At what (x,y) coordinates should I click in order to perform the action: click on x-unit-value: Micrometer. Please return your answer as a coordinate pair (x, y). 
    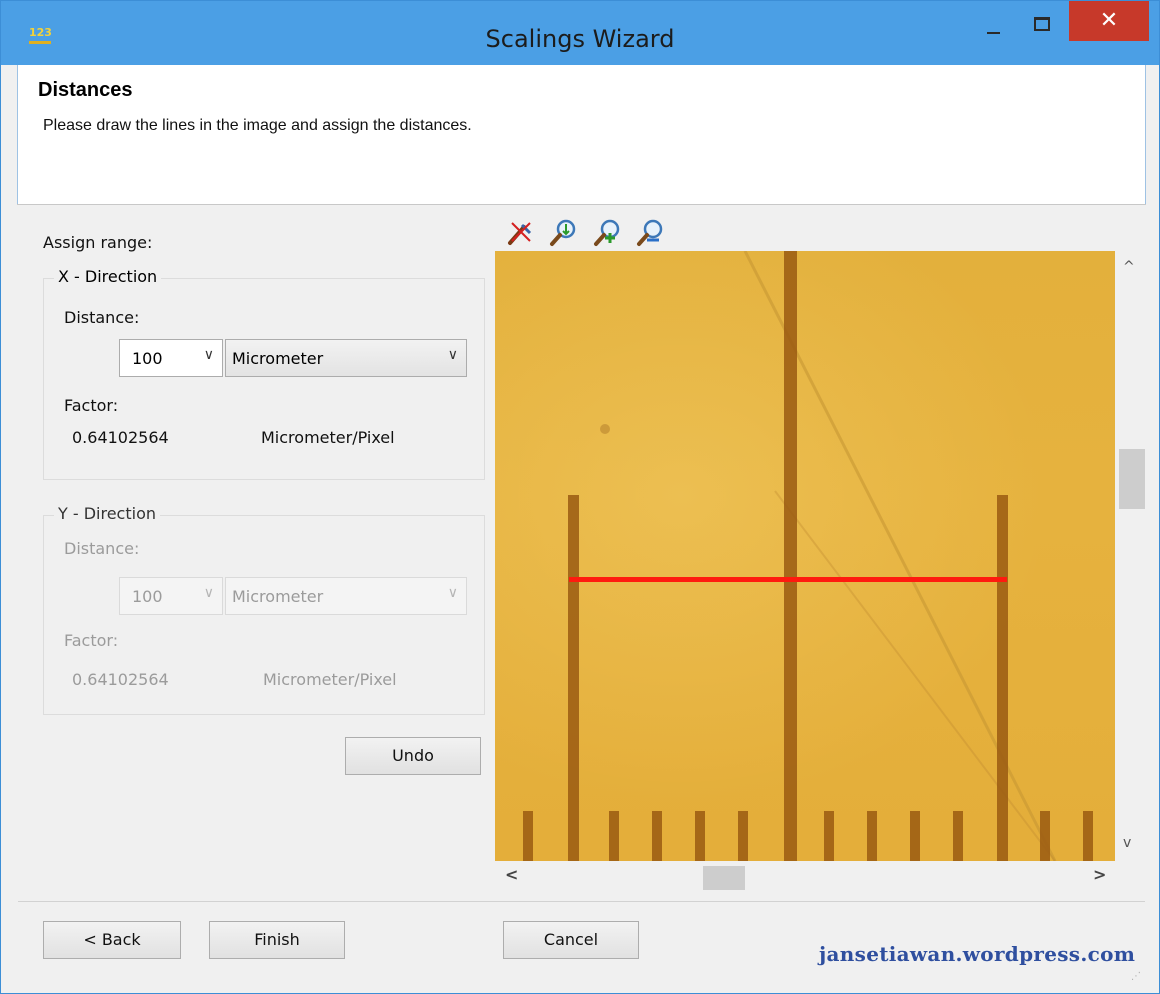
    Looking at the image, I should click on (278, 358).